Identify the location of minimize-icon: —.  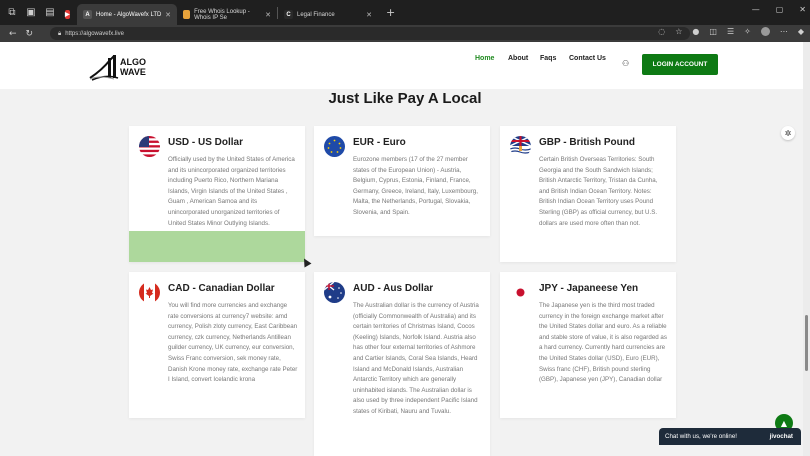
(756, 9).